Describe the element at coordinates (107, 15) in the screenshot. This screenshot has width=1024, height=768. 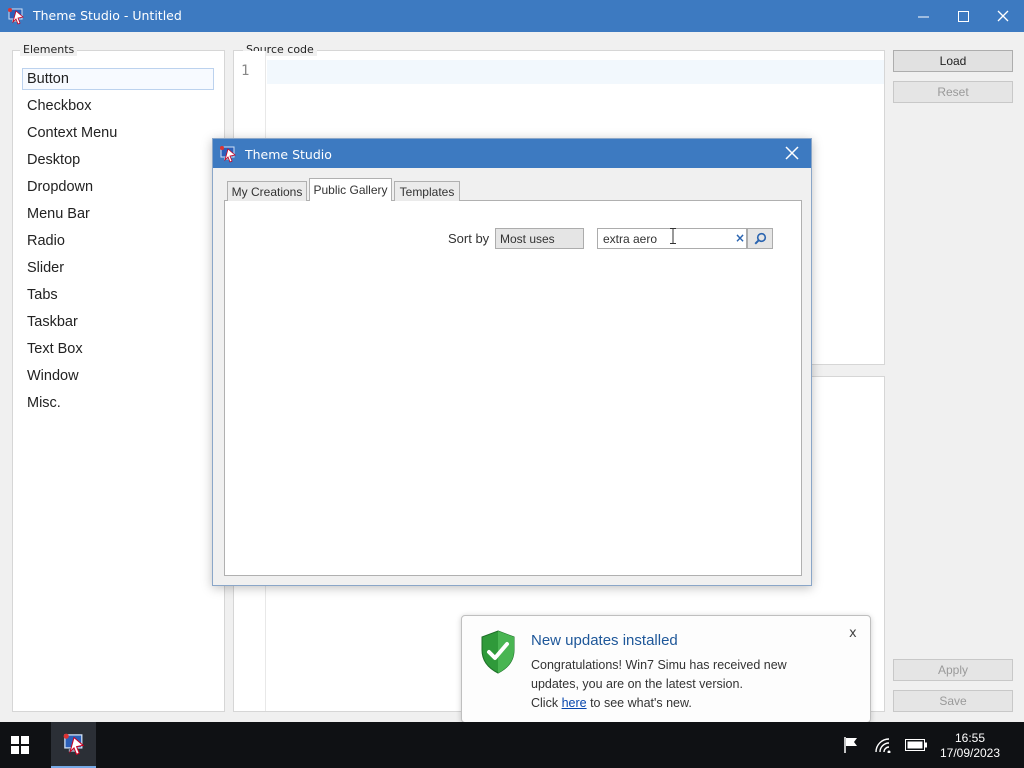
I see `window-title: Theme Studio - Untitled` at that location.